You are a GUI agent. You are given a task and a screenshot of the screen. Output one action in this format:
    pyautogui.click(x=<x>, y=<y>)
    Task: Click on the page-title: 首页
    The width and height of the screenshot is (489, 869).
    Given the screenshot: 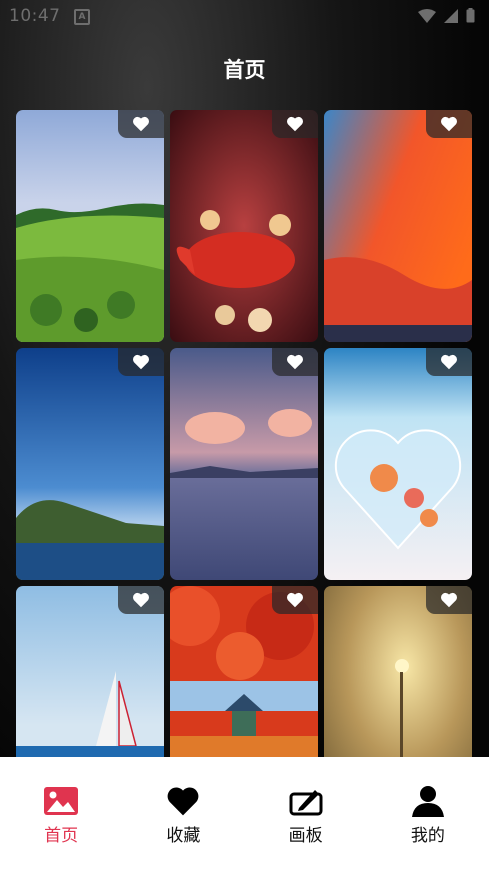 What is the action you would take?
    pyautogui.click(x=244, y=70)
    